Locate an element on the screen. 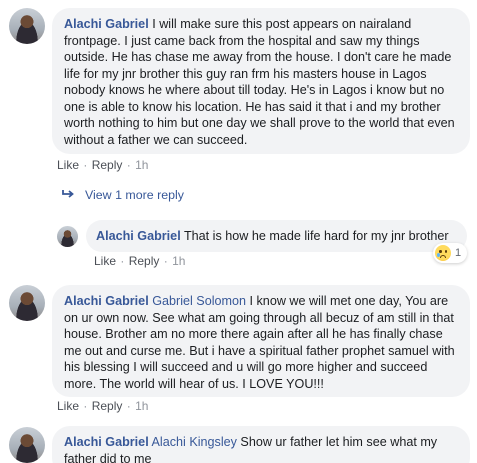 The width and height of the screenshot is (477, 463). mention-link: Gabriel Solomon is located at coordinates (199, 301).